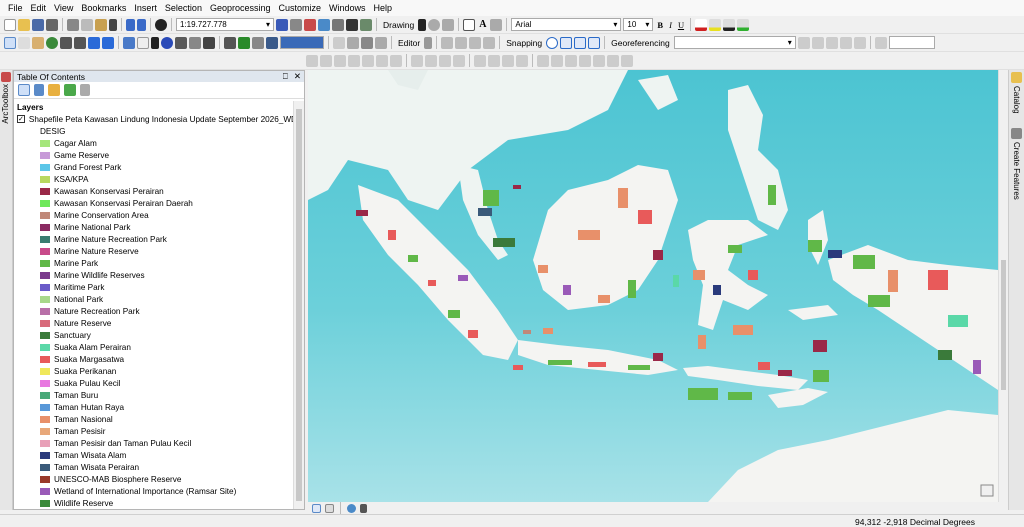 The width and height of the screenshot is (1024, 527). What do you see at coordinates (66, 42) in the screenshot?
I see `fixed-zoom-in-icon` at bounding box center [66, 42].